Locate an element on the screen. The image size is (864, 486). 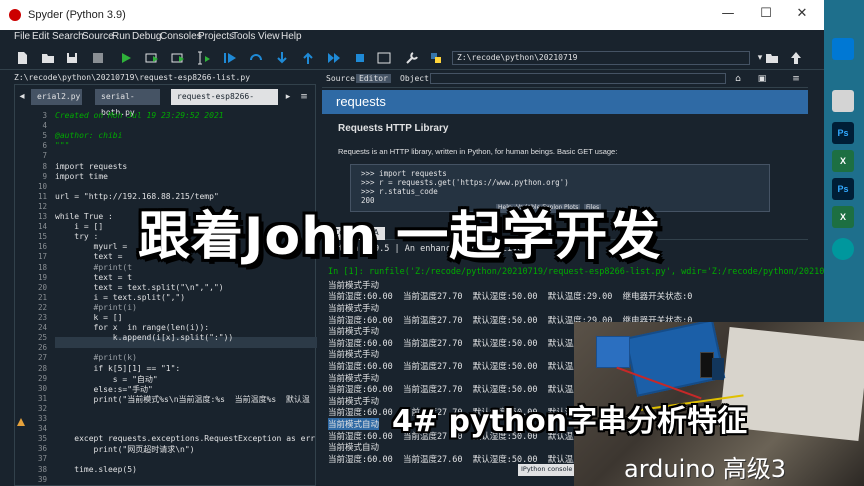
maximize-pane-icon is located at coordinates (384, 58).